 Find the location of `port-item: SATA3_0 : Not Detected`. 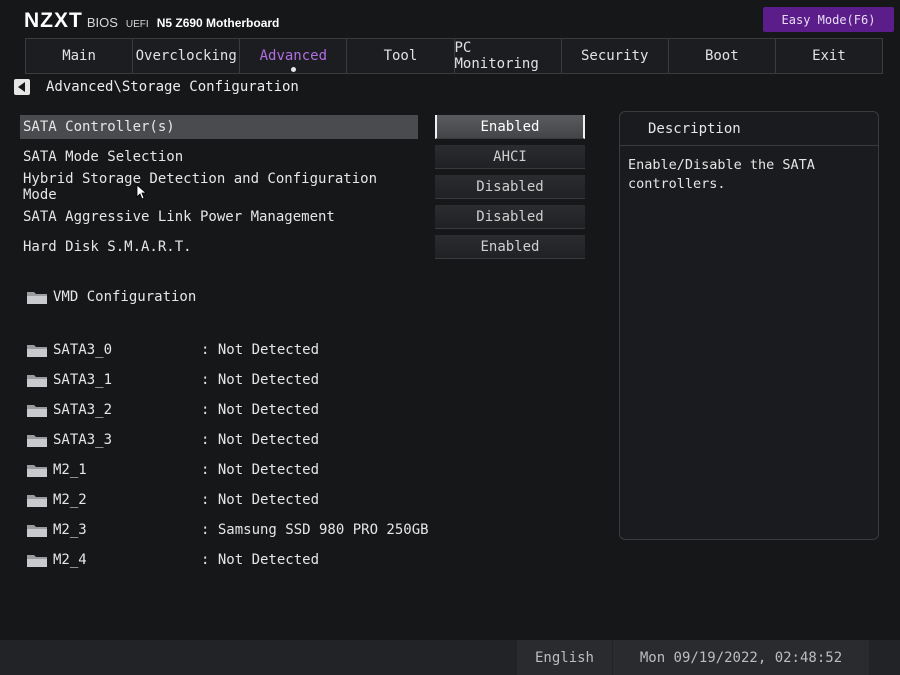

port-item: SATA3_0 : Not Detected is located at coordinates (172, 350).